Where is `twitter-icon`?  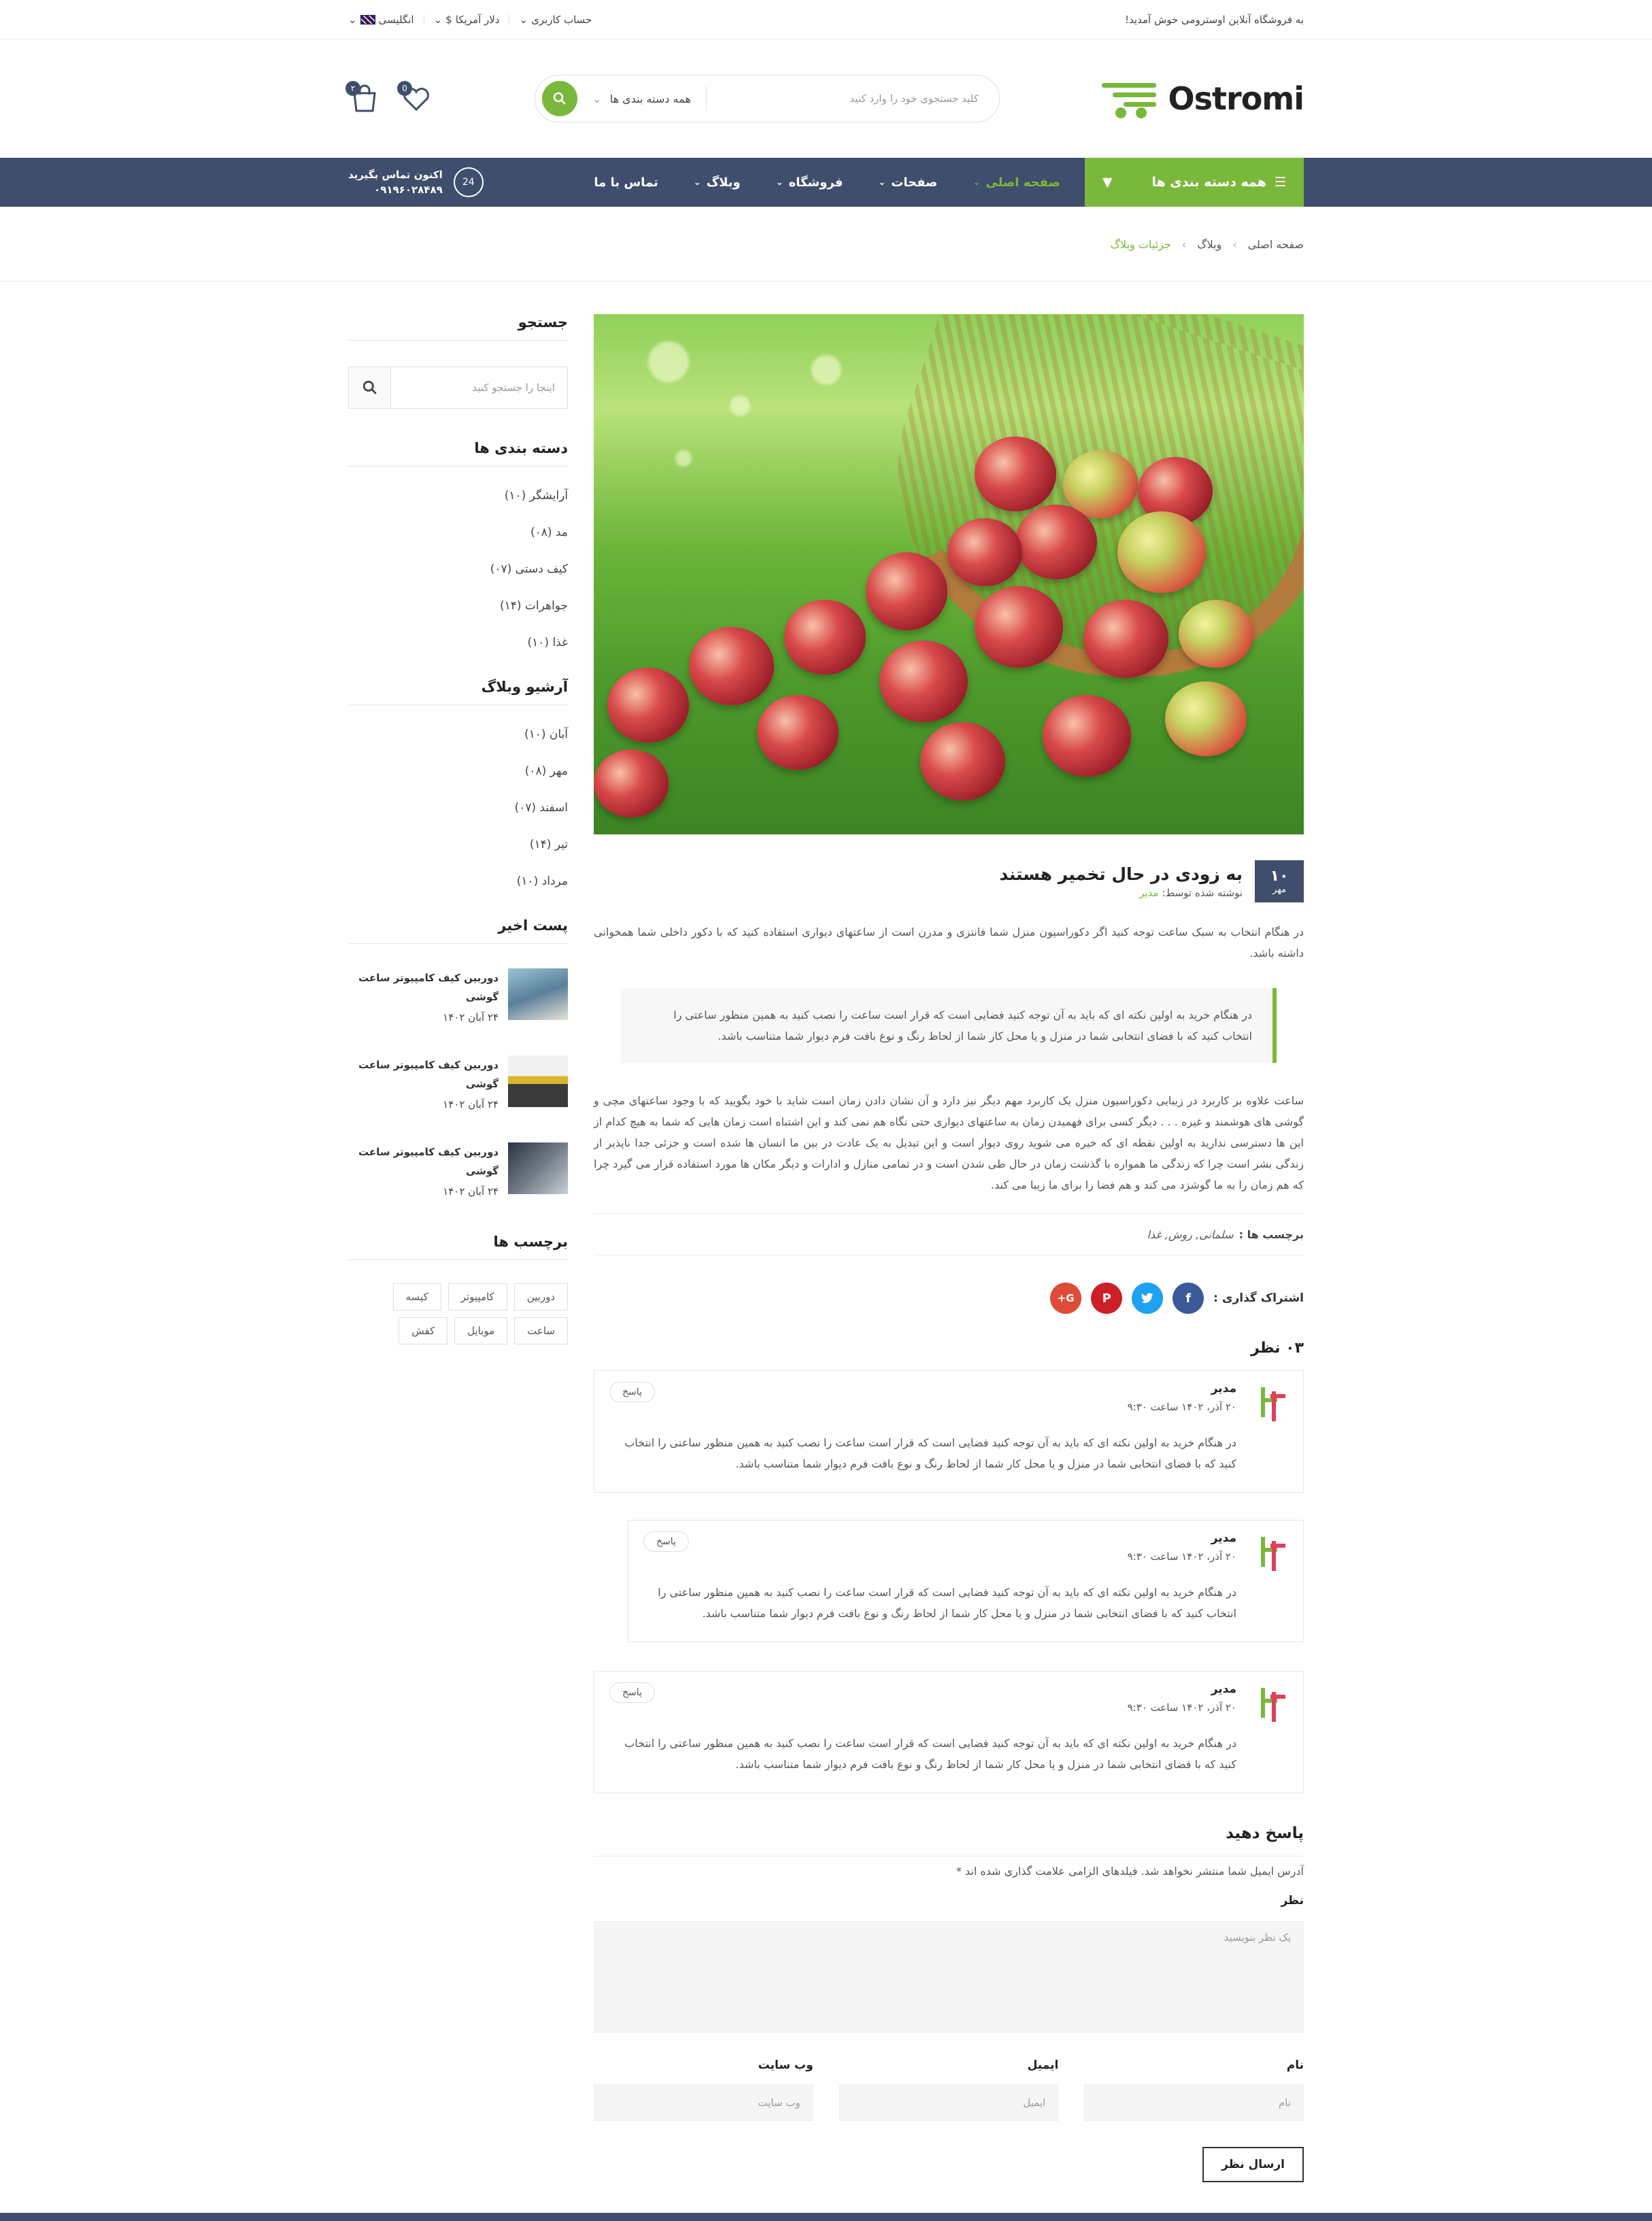
twitter-icon is located at coordinates (1148, 1298).